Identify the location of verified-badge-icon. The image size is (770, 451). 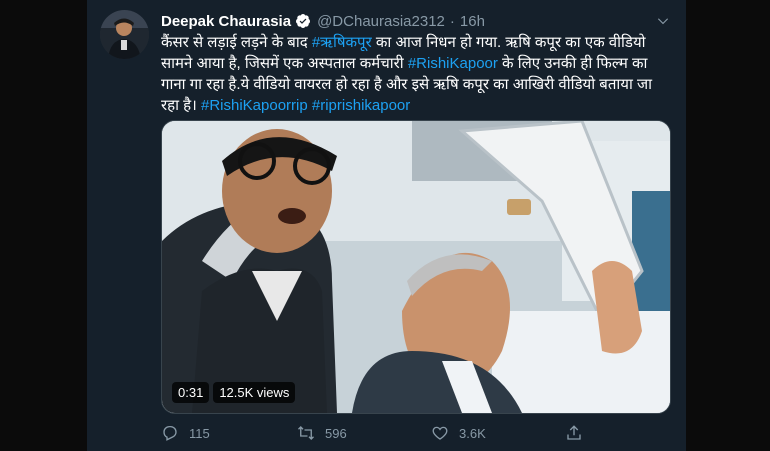
(303, 21).